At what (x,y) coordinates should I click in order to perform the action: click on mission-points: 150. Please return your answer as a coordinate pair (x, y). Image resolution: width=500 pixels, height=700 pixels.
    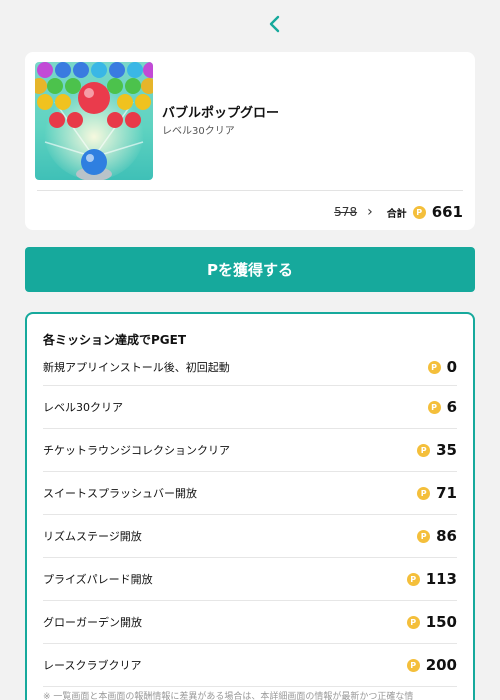
    Looking at the image, I should click on (441, 622).